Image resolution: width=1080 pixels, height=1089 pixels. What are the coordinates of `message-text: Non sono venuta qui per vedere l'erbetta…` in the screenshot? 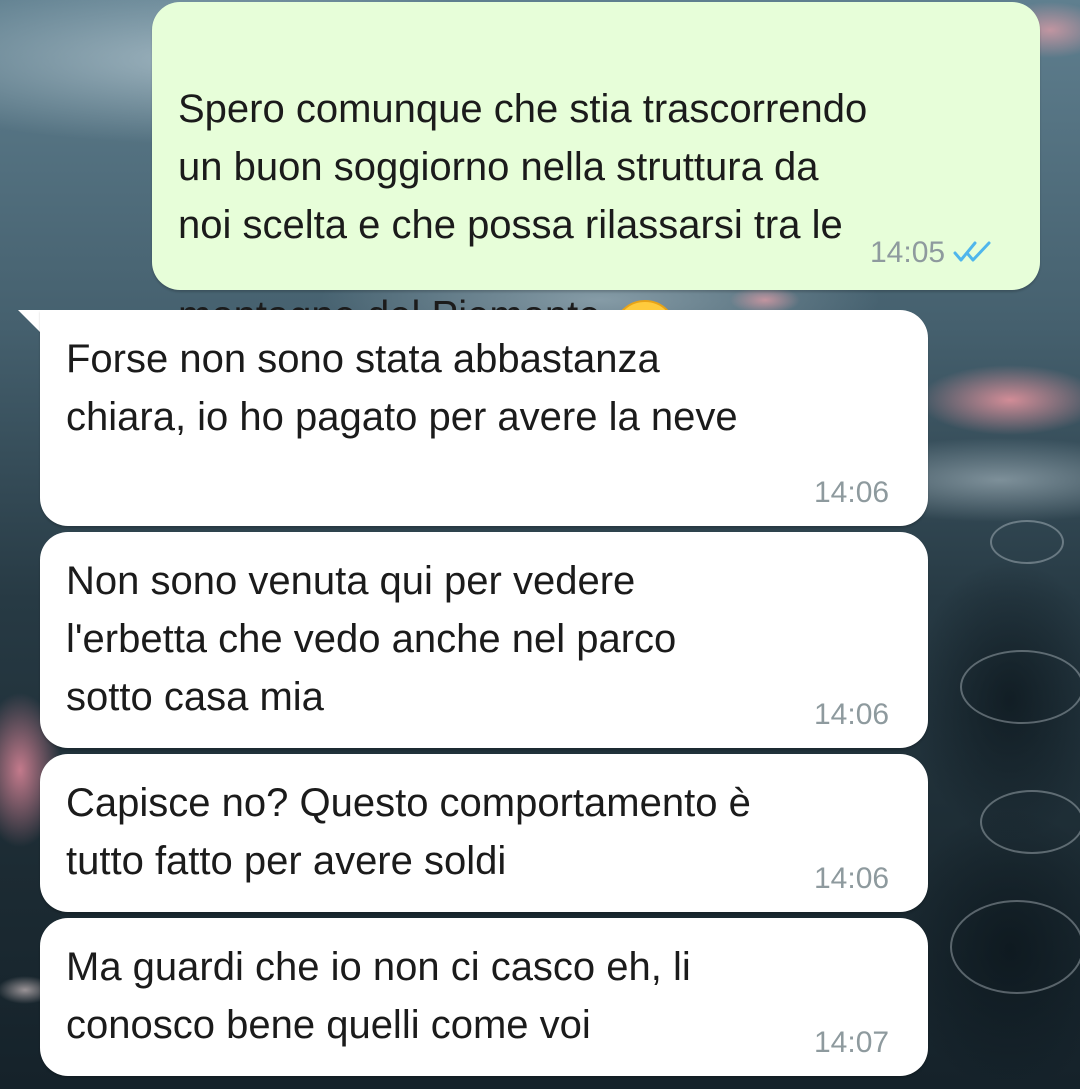 It's located at (371, 639).